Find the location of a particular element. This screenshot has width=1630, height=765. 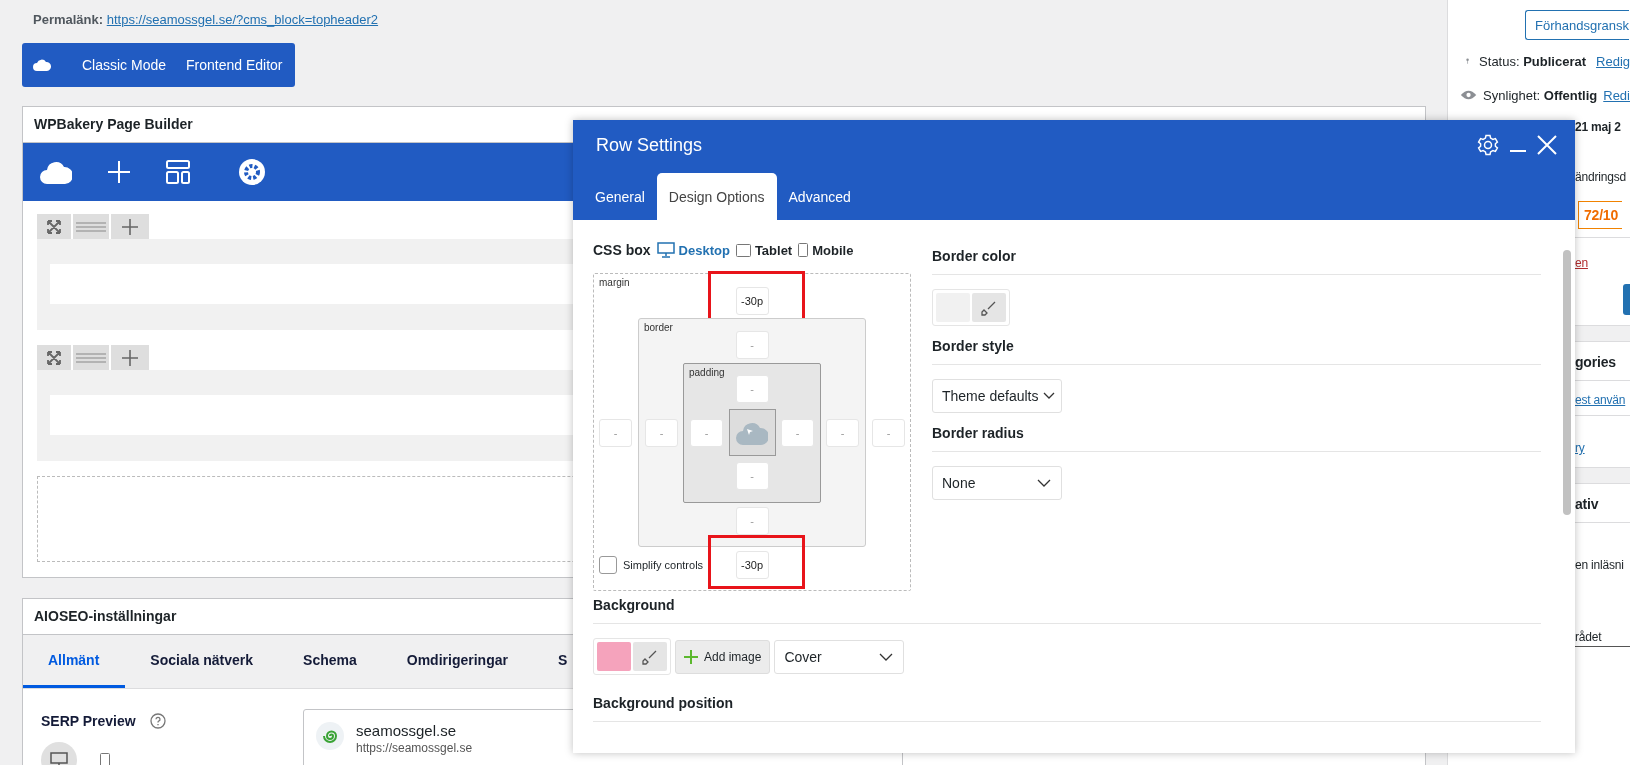

background-size-select: Cover is located at coordinates (839, 656).